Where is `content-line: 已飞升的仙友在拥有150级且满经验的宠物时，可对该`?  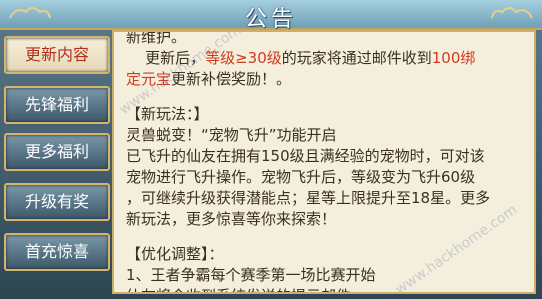
content-line: 已飞升的仙友在拥有150级且满经验的宠物时，可对该 is located at coordinates (305, 156).